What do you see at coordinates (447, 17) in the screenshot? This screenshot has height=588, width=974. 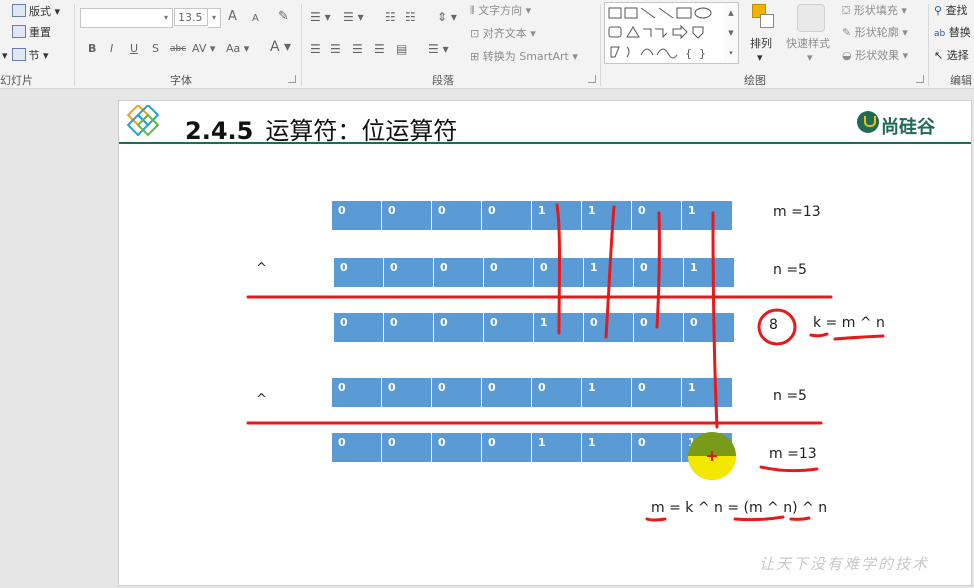 I see `line-spacing-button: ⇕ ▾` at bounding box center [447, 17].